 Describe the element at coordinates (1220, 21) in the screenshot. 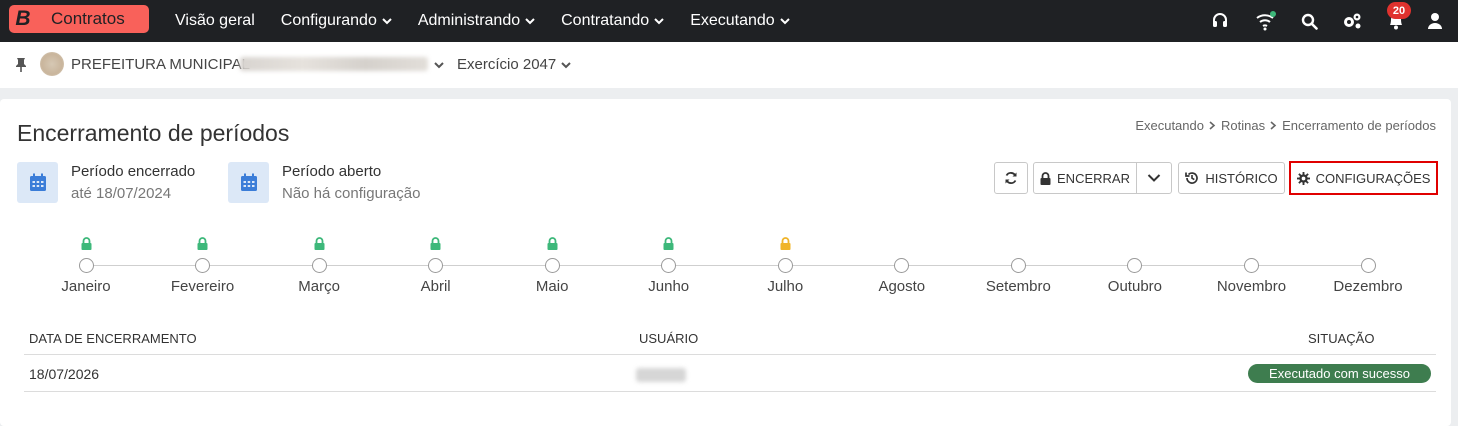

I see `headset-icon` at that location.